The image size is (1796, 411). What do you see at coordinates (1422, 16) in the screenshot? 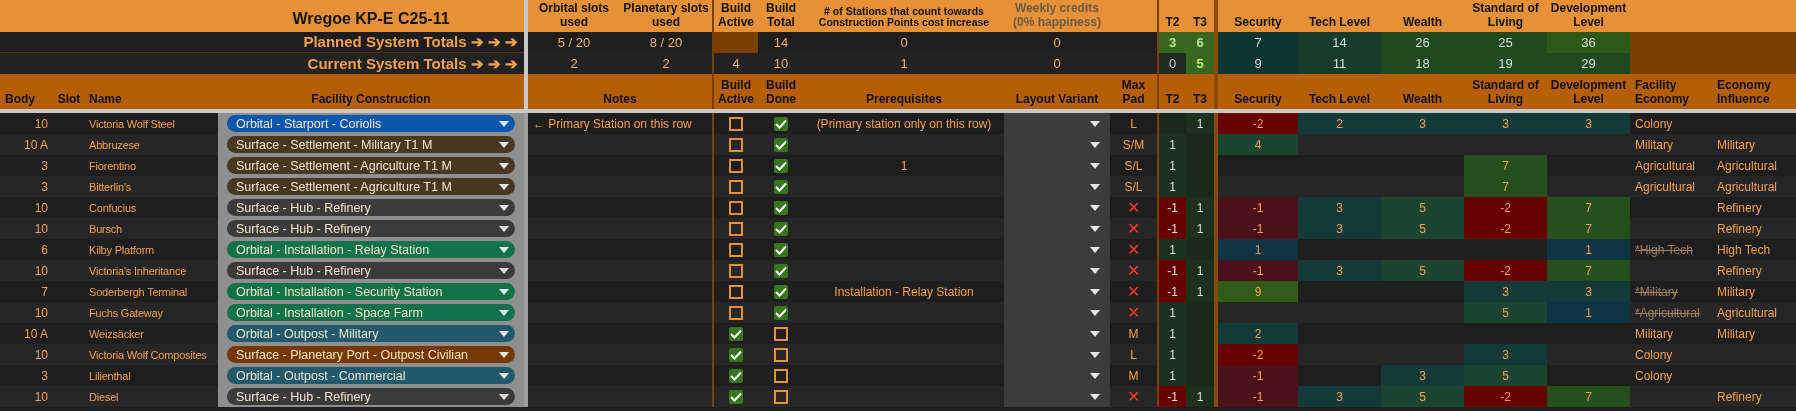
I see `column-header: Wealth` at bounding box center [1422, 16].